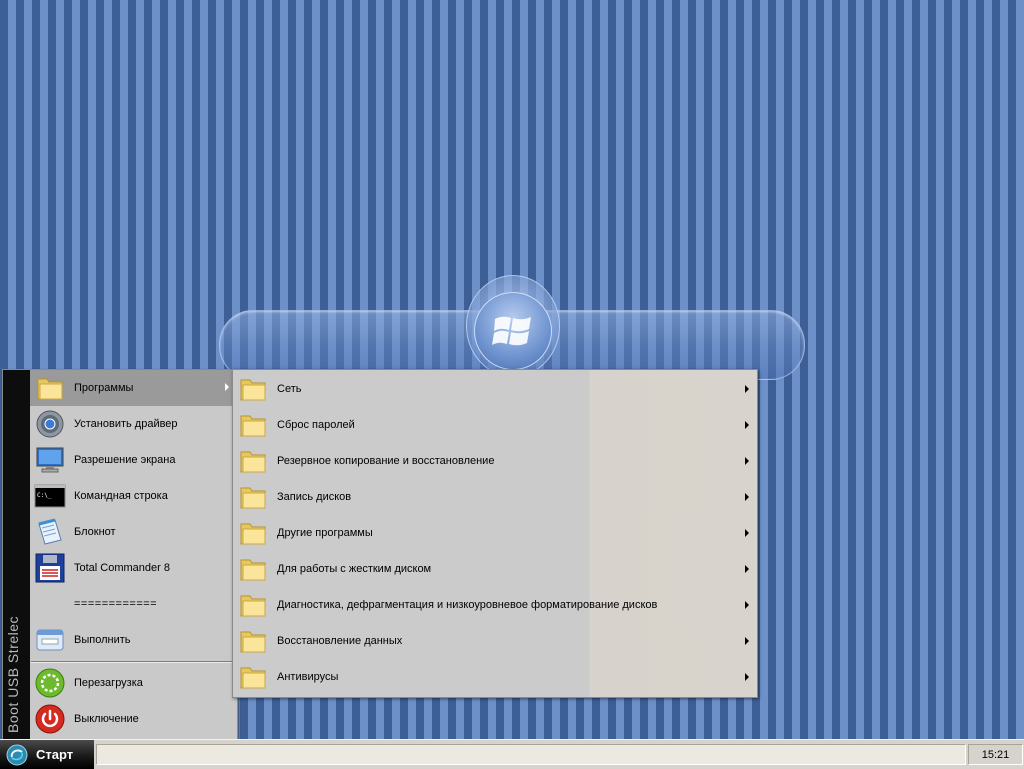 This screenshot has height=769, width=1024. Describe the element at coordinates (122, 568) in the screenshot. I see `menu-item-label: Total Commander 8` at that location.